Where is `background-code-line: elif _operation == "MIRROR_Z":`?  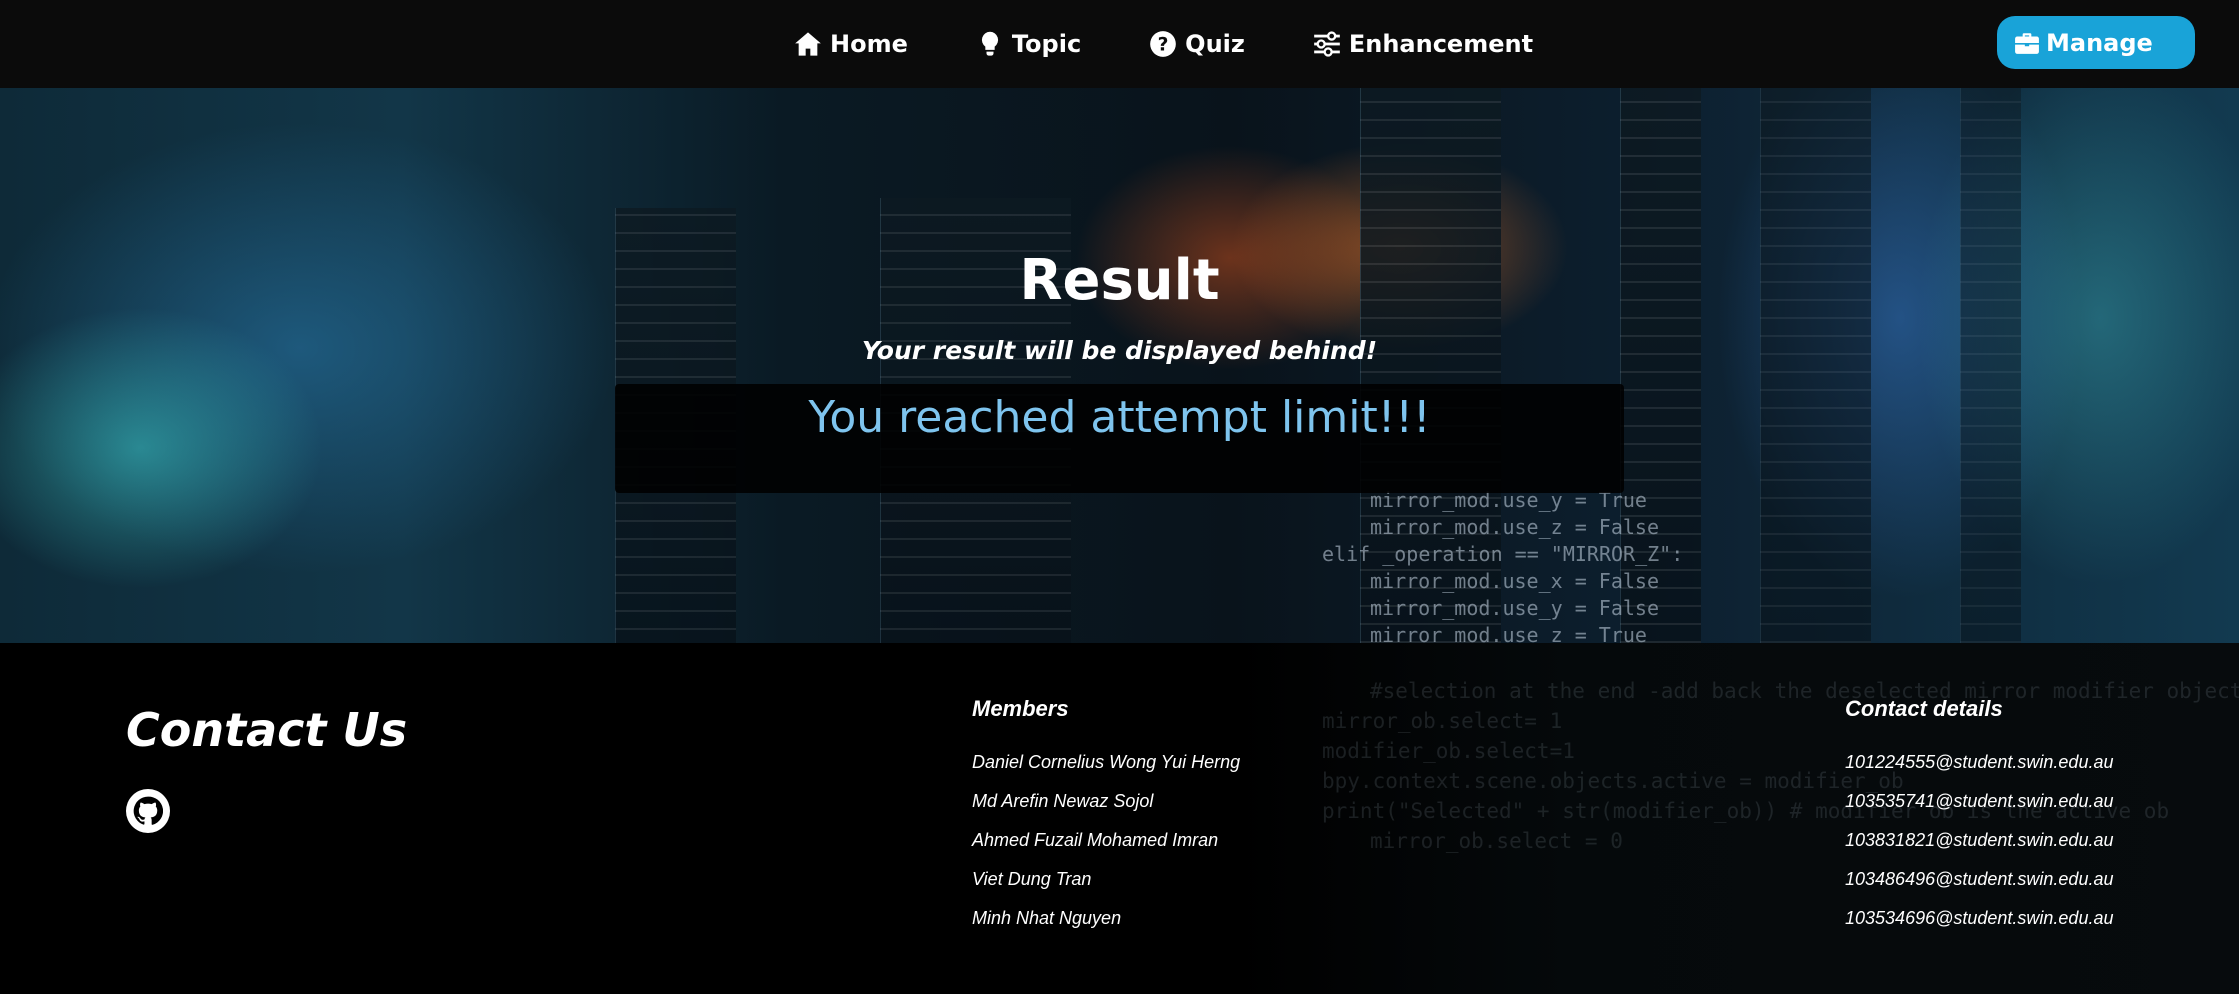 background-code-line: elif _operation == "MIRROR_Z": is located at coordinates (1503, 554).